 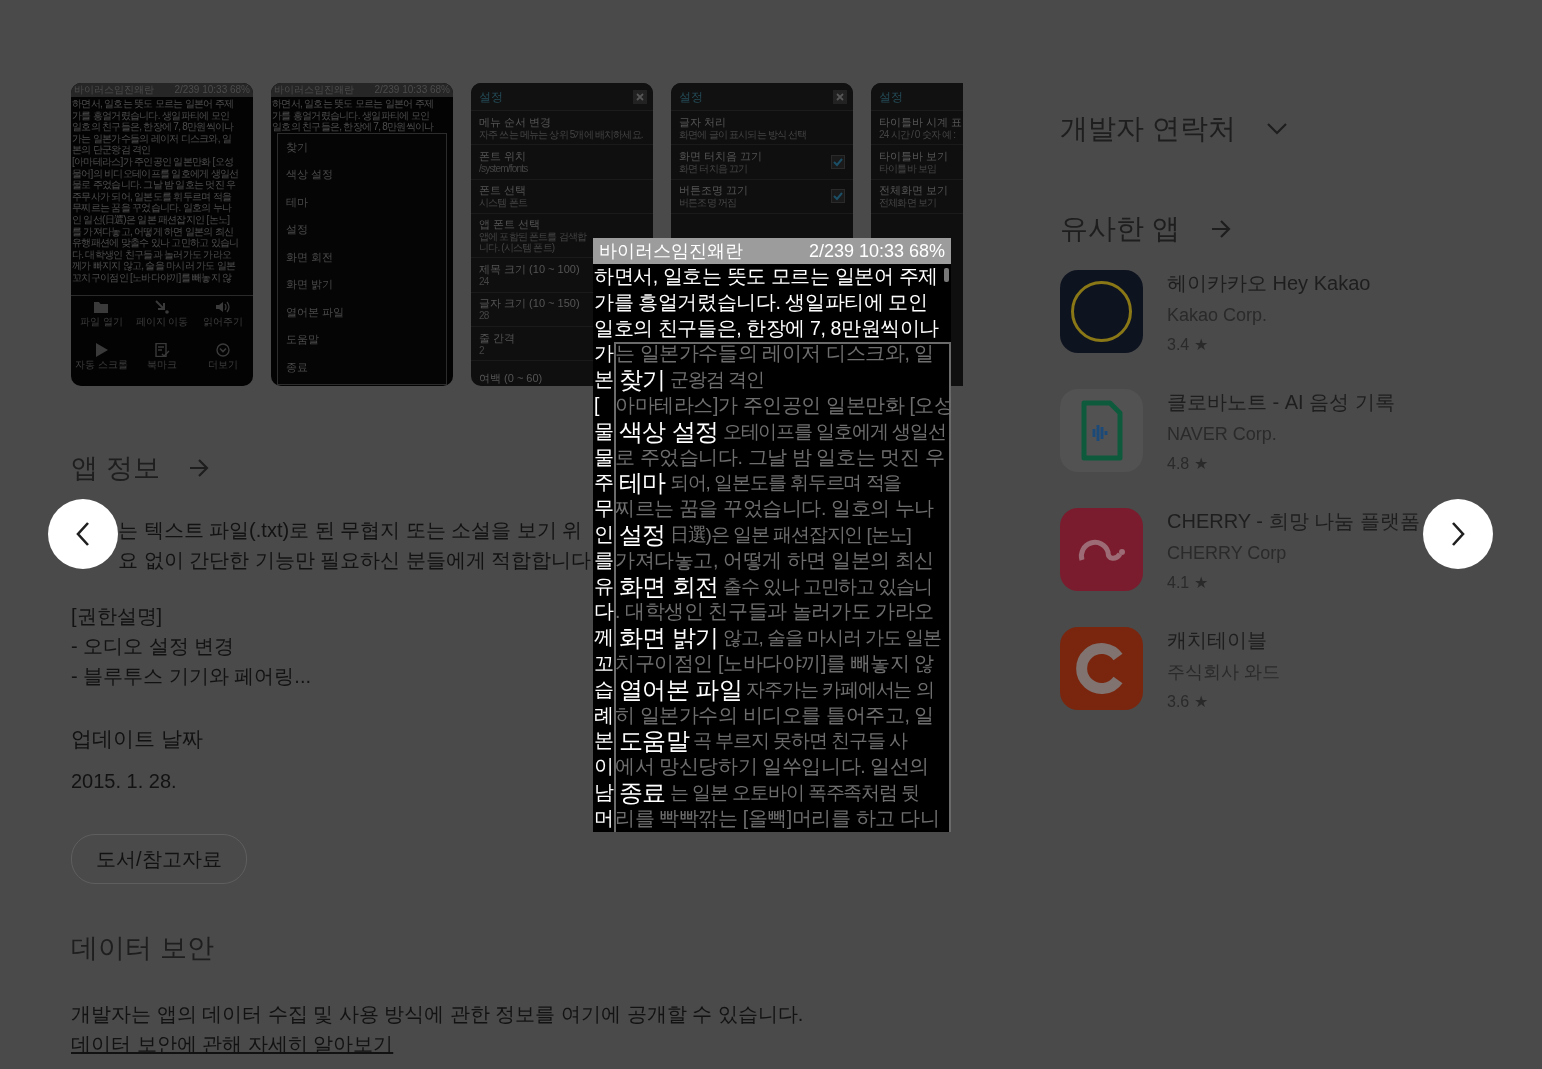 I want to click on chevron-left-icon, so click(x=83, y=534).